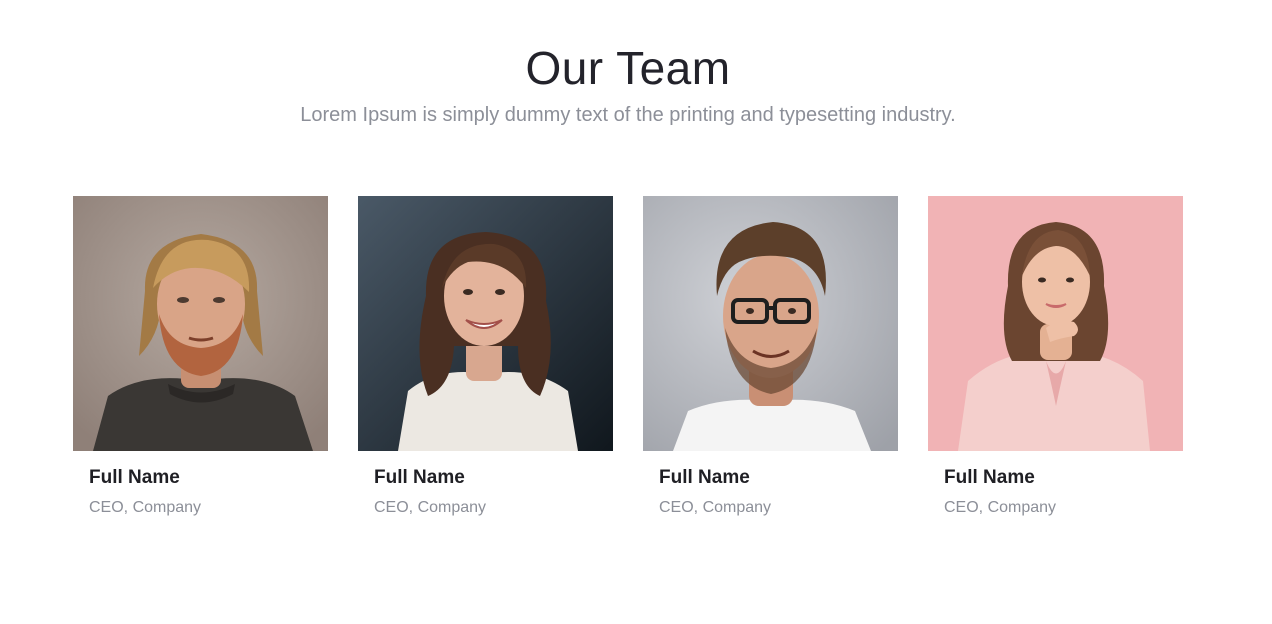  I want to click on portrait-woman-brunette-icon, so click(485, 323).